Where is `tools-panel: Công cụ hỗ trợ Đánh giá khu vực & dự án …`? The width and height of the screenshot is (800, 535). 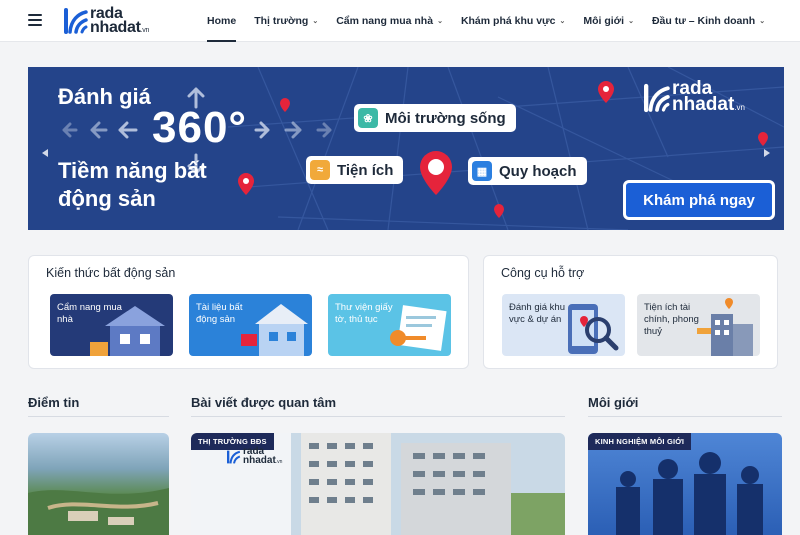 tools-panel: Công cụ hỗ trợ Đánh giá khu vực & dự án … is located at coordinates (630, 312).